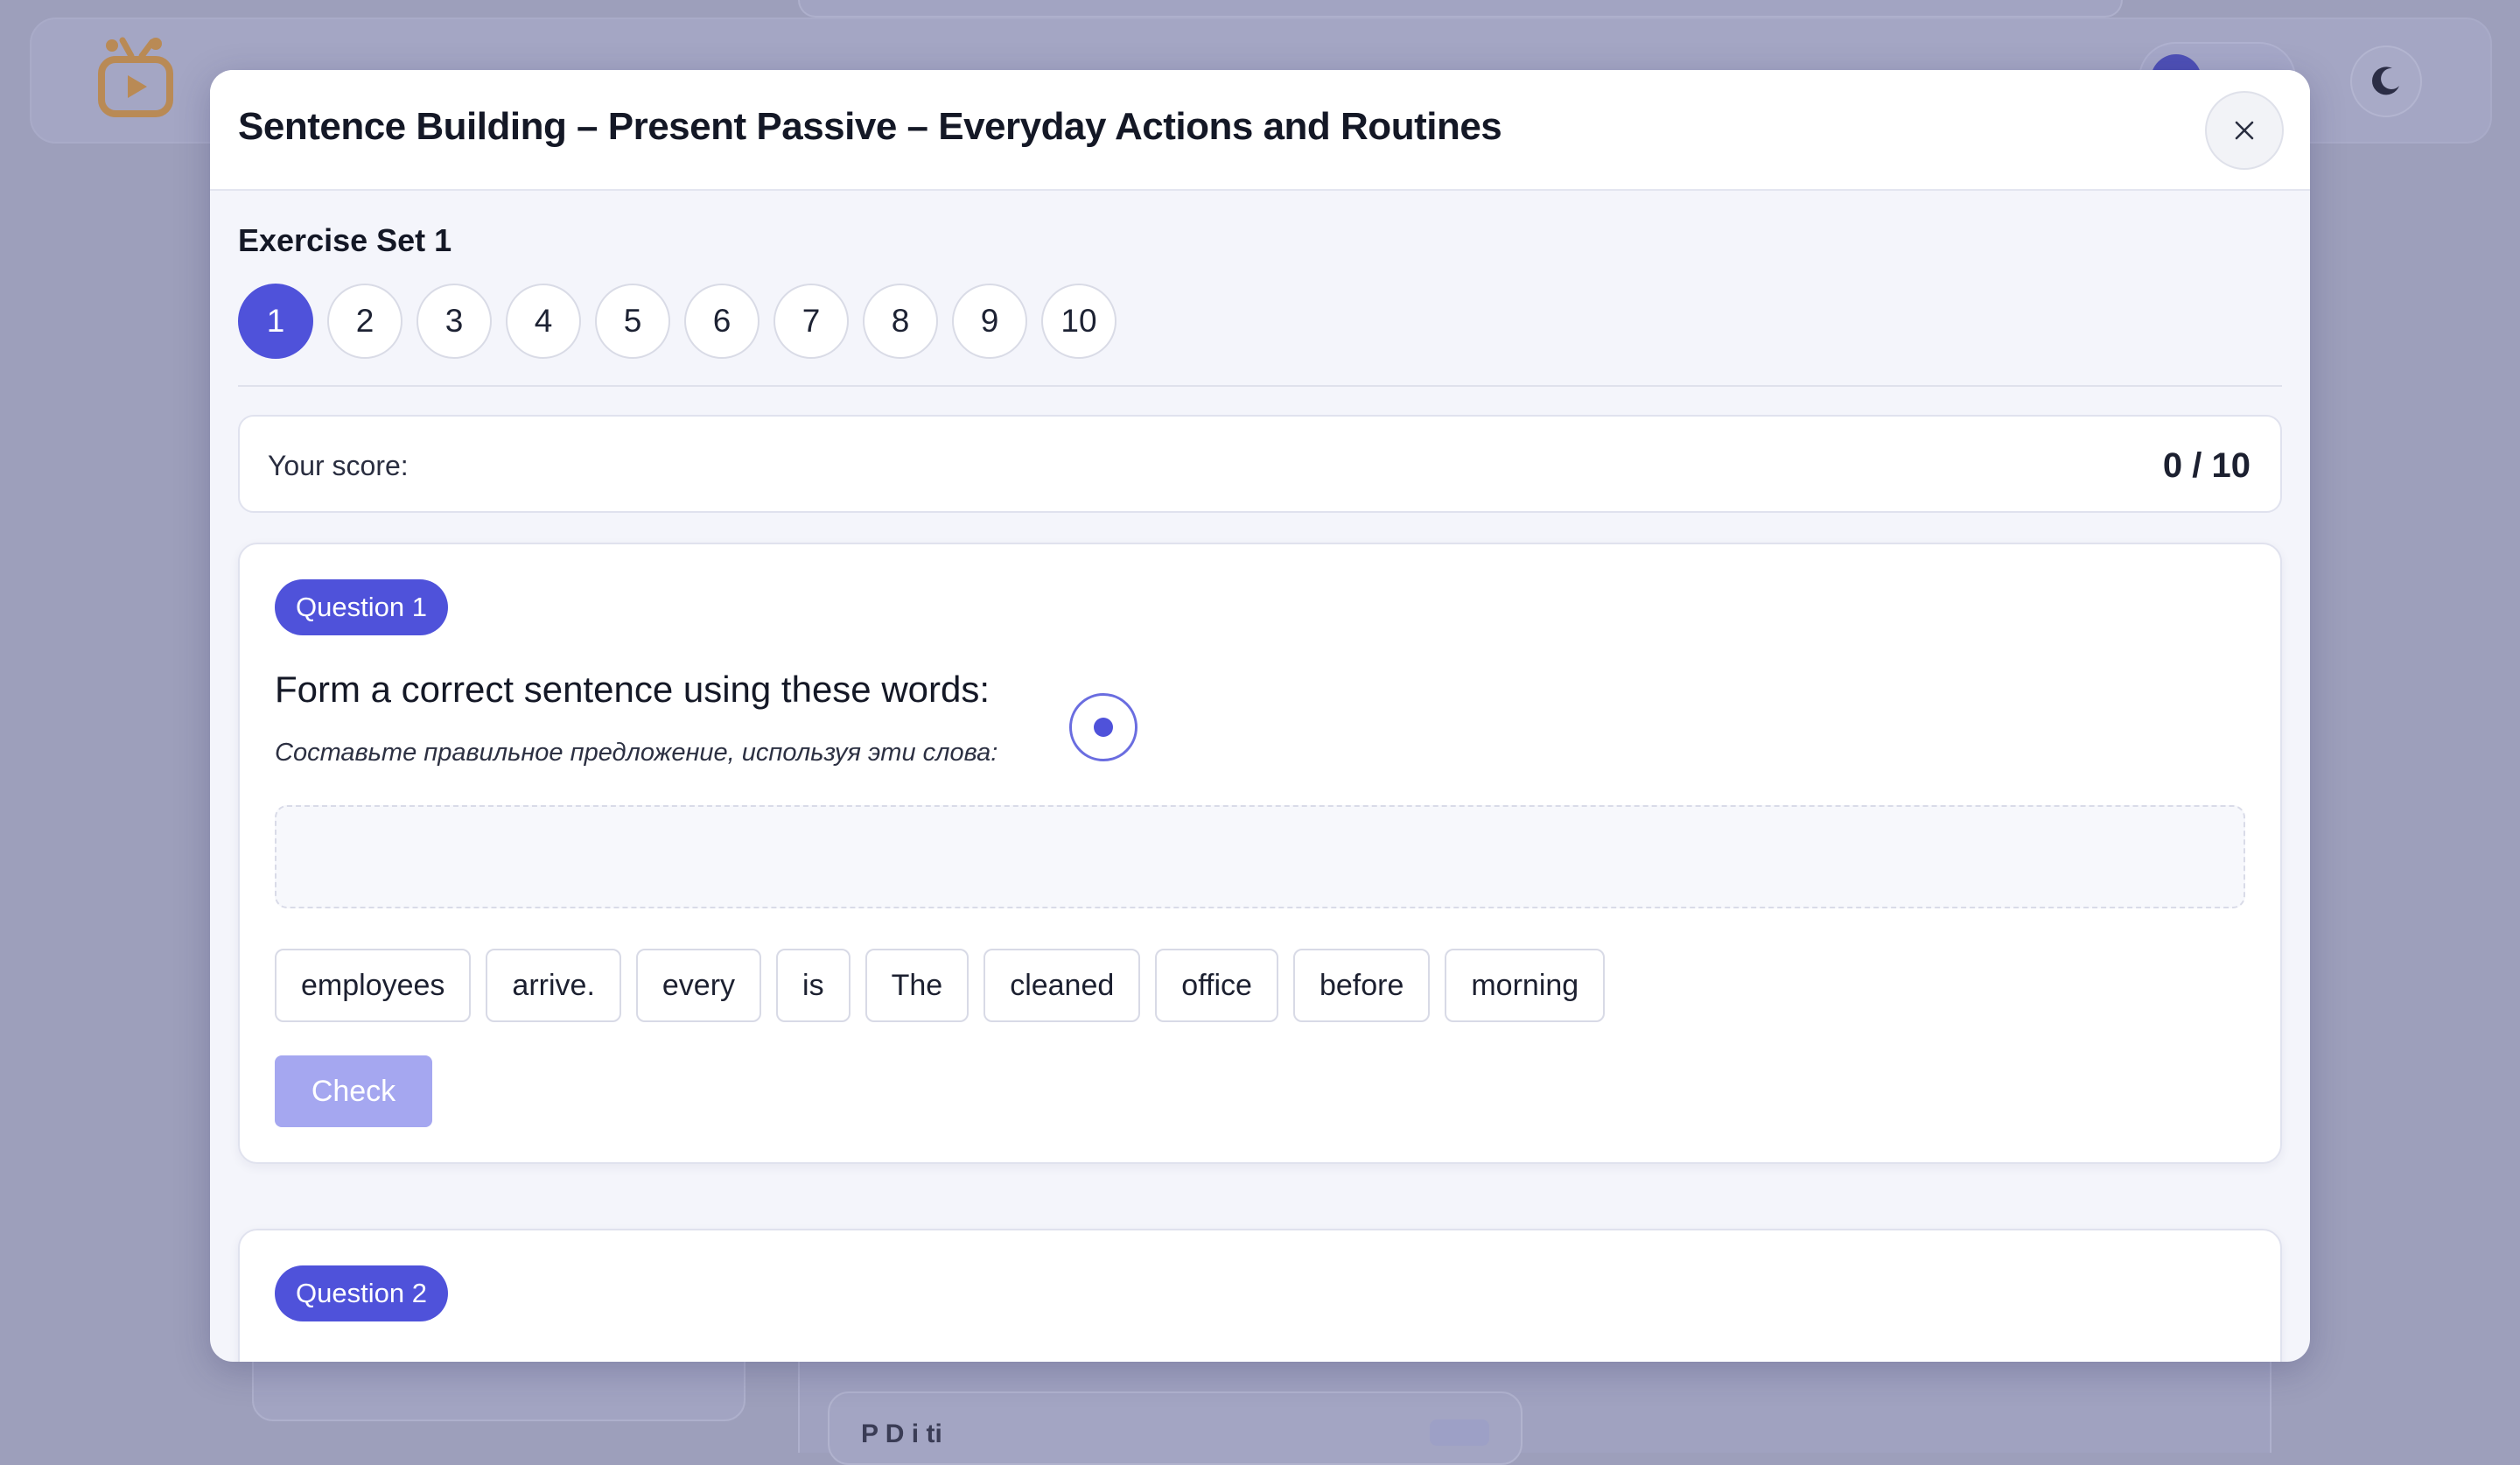 The image size is (2520, 1465). What do you see at coordinates (1459, 1432) in the screenshot?
I see `background-chip` at bounding box center [1459, 1432].